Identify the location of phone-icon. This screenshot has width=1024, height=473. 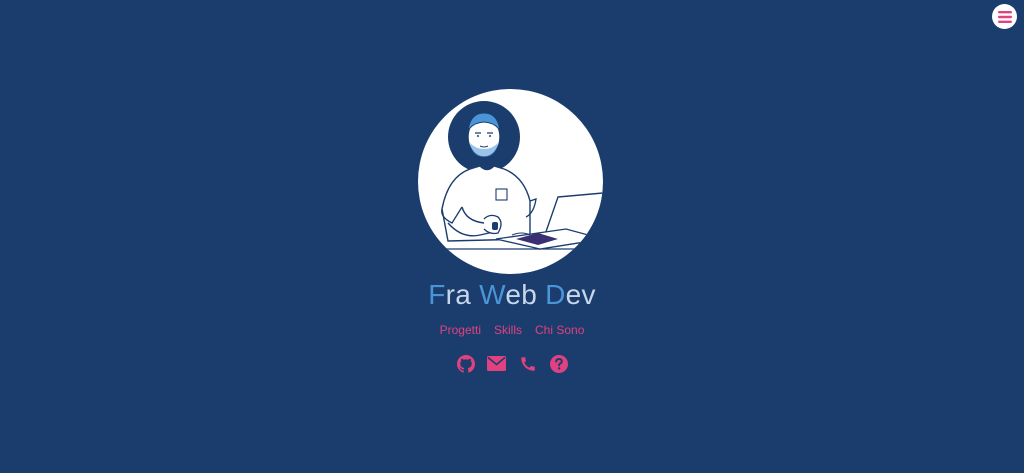
(527, 363).